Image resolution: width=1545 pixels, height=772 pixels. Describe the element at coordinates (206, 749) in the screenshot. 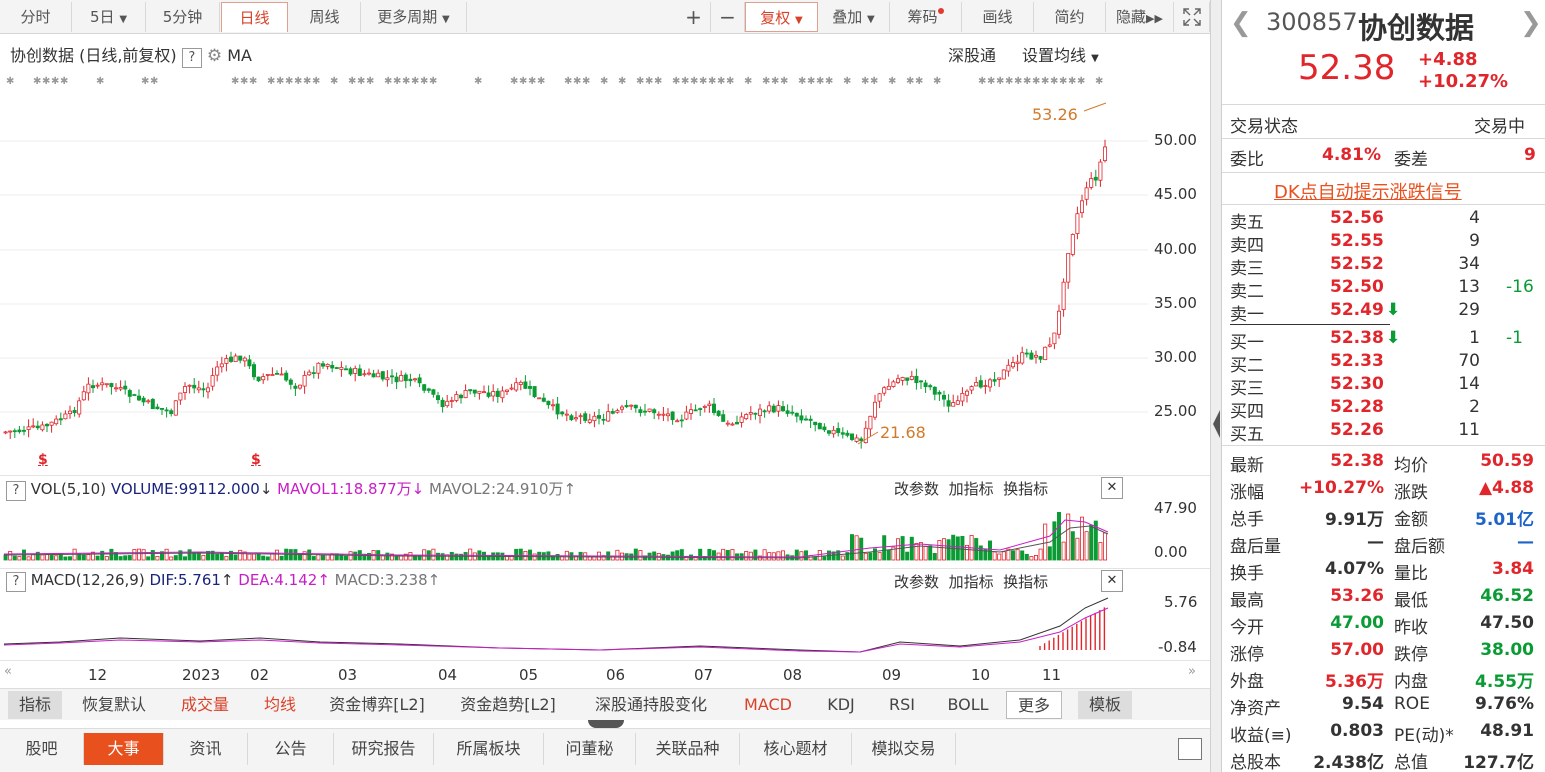

I see `tab-news: 资讯` at that location.